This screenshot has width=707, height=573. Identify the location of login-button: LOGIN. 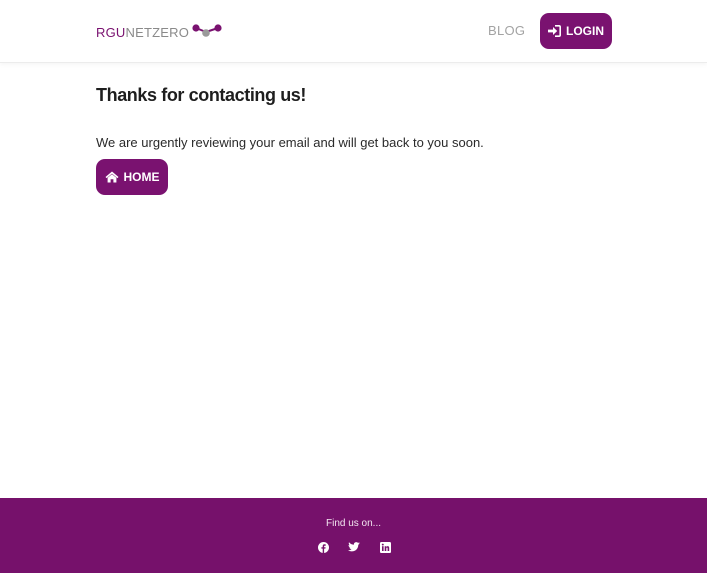
(576, 31).